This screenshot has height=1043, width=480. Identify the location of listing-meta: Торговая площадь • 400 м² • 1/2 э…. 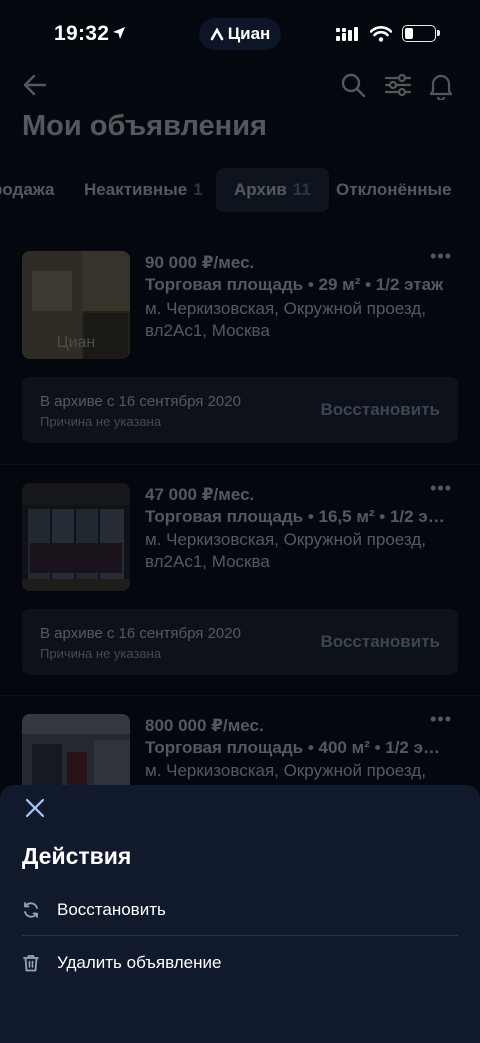
(292, 747).